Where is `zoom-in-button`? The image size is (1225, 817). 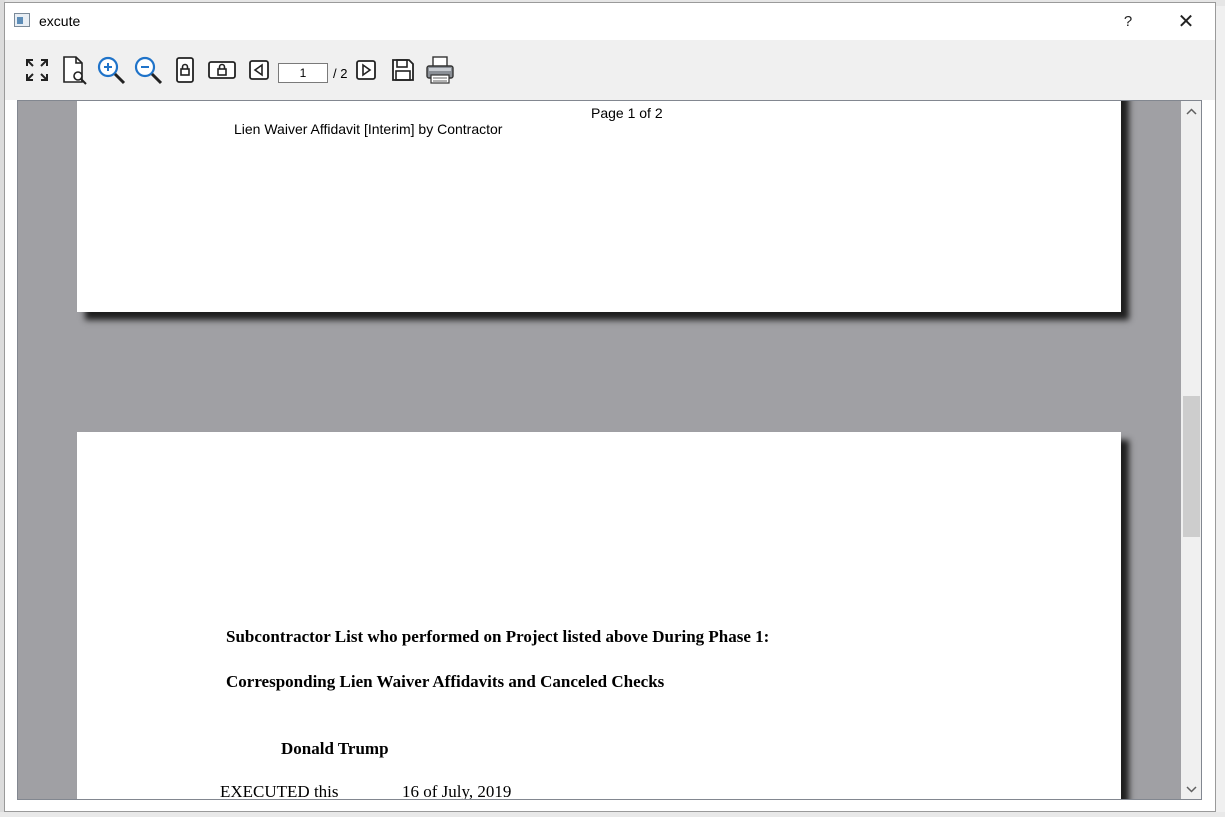 zoom-in-button is located at coordinates (111, 70).